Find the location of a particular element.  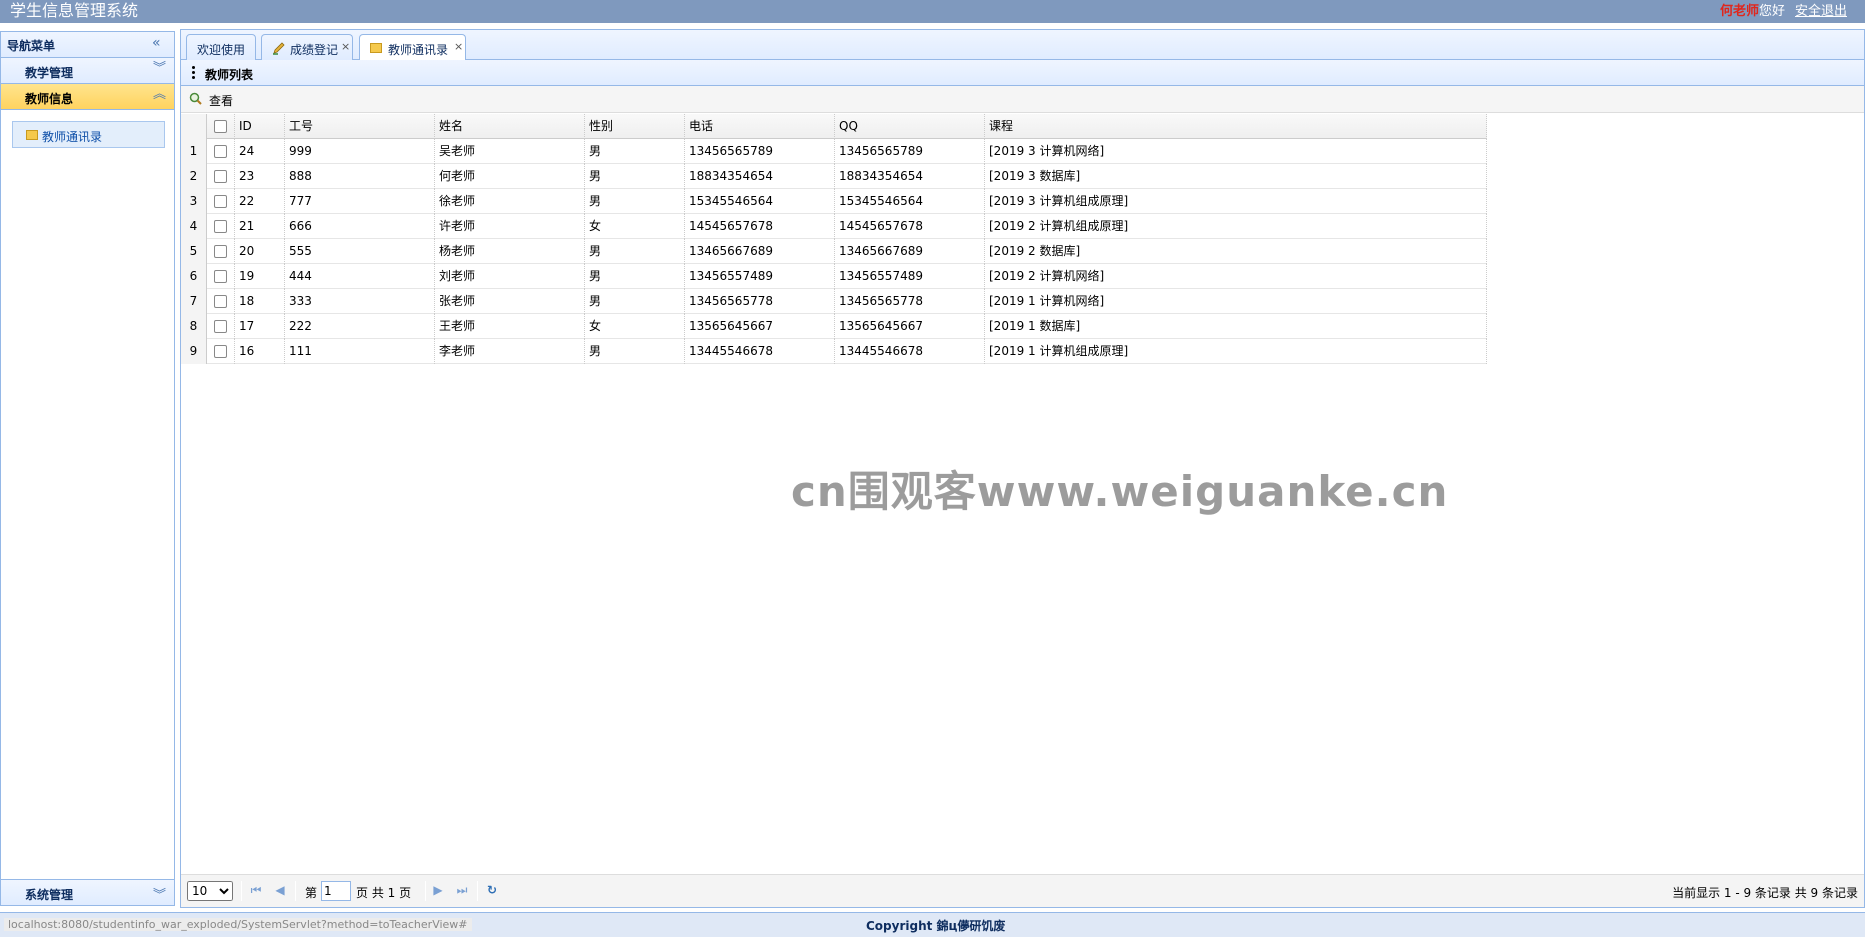

nav-section-teaching: 教学管理 ︾ is located at coordinates (87, 71).